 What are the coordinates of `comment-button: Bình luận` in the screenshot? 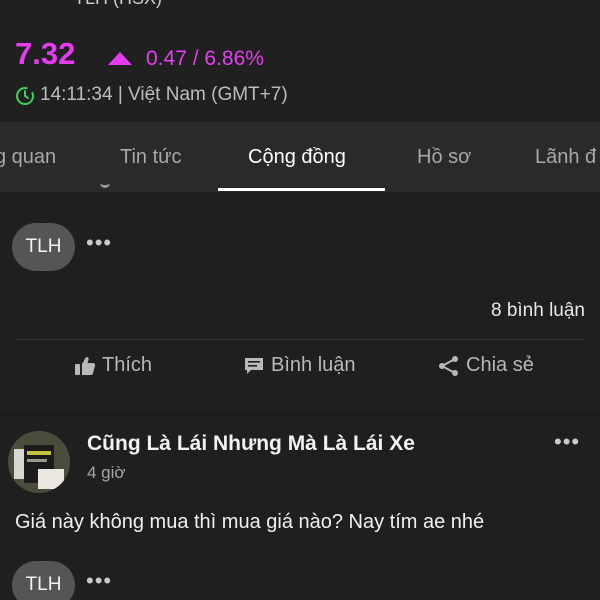 It's located at (299, 365).